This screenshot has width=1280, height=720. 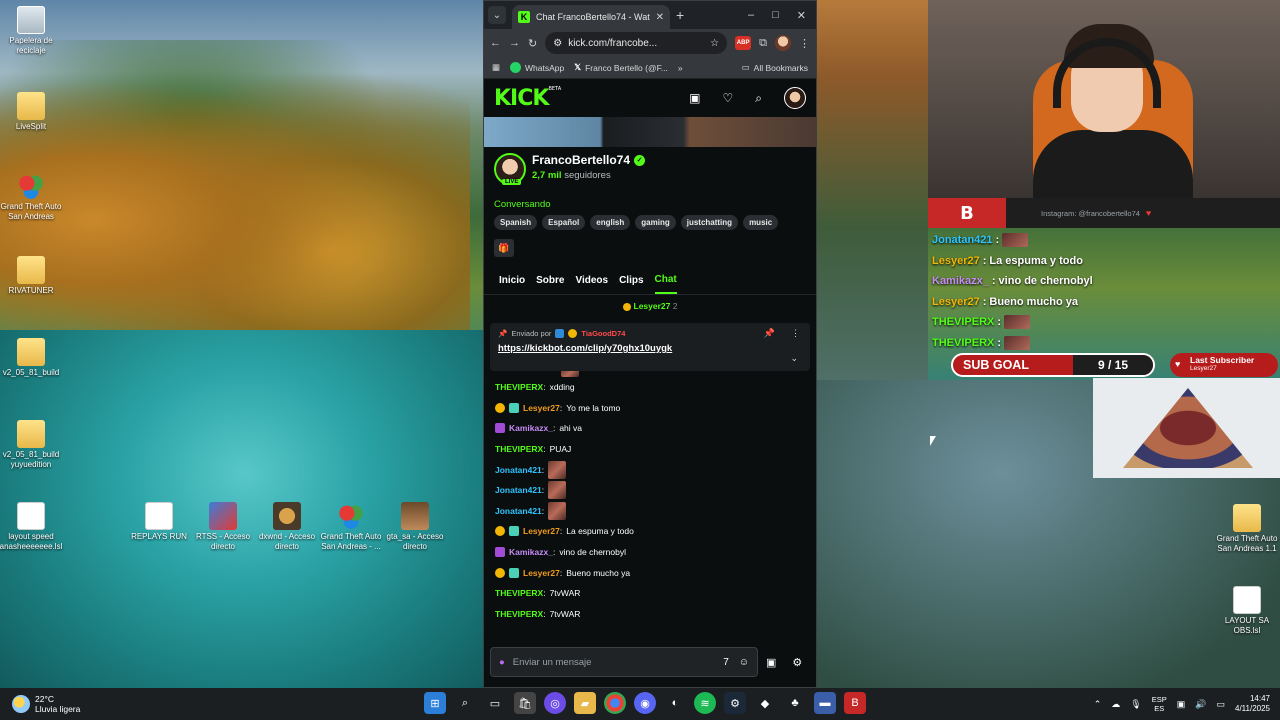 I want to click on desktop-icon: Grand Theft Auto San Andreas 1.1, so click(x=1246, y=529).